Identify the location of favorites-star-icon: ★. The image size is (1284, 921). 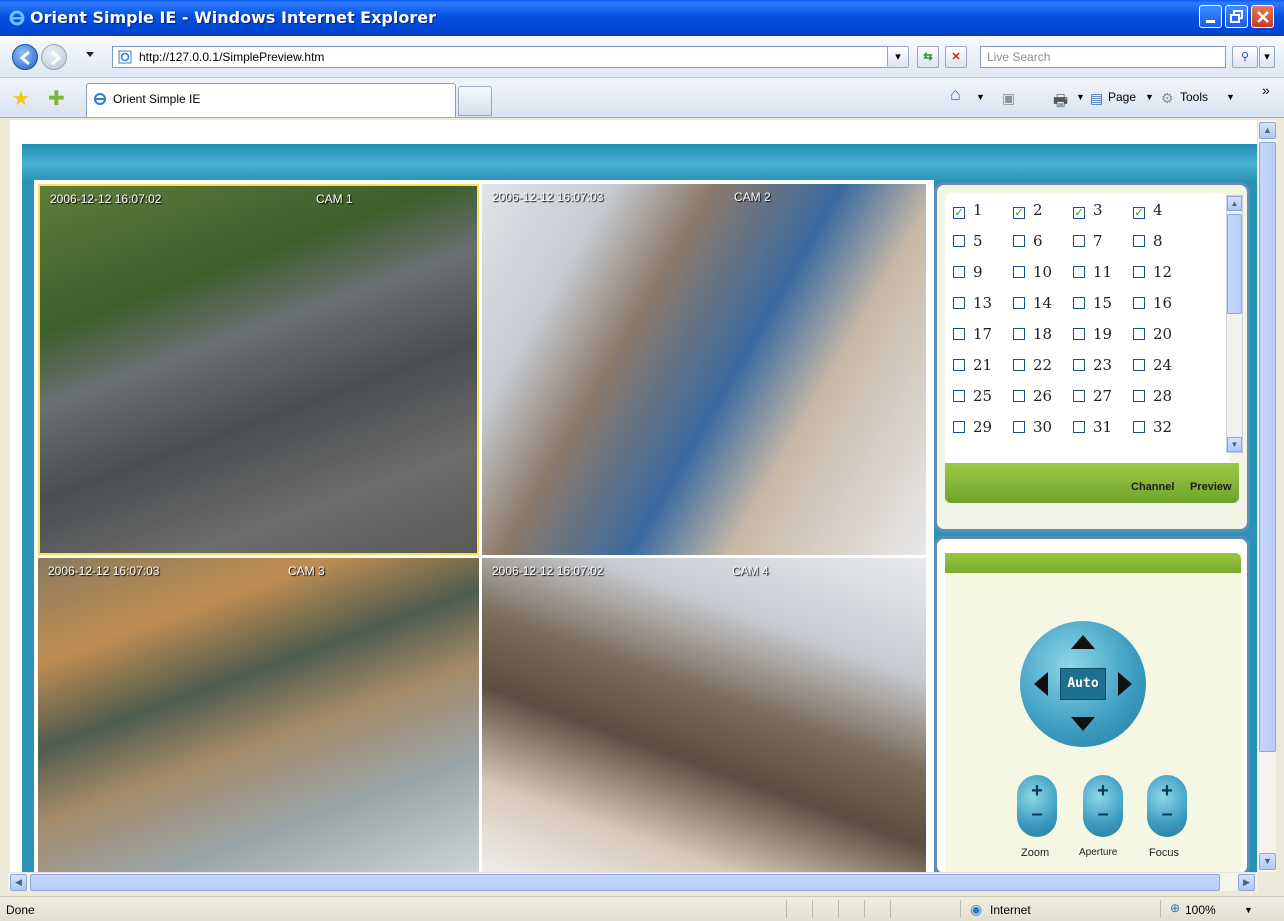
(21, 98).